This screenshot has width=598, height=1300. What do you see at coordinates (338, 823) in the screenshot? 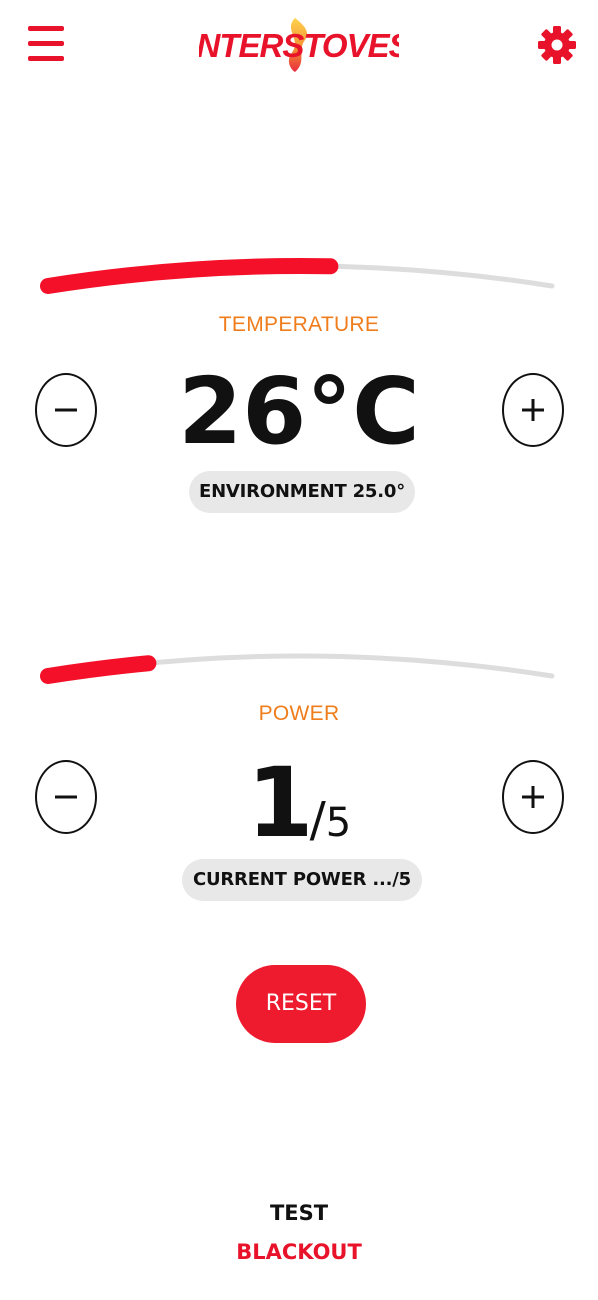
I see `power-max-value: 5` at bounding box center [338, 823].